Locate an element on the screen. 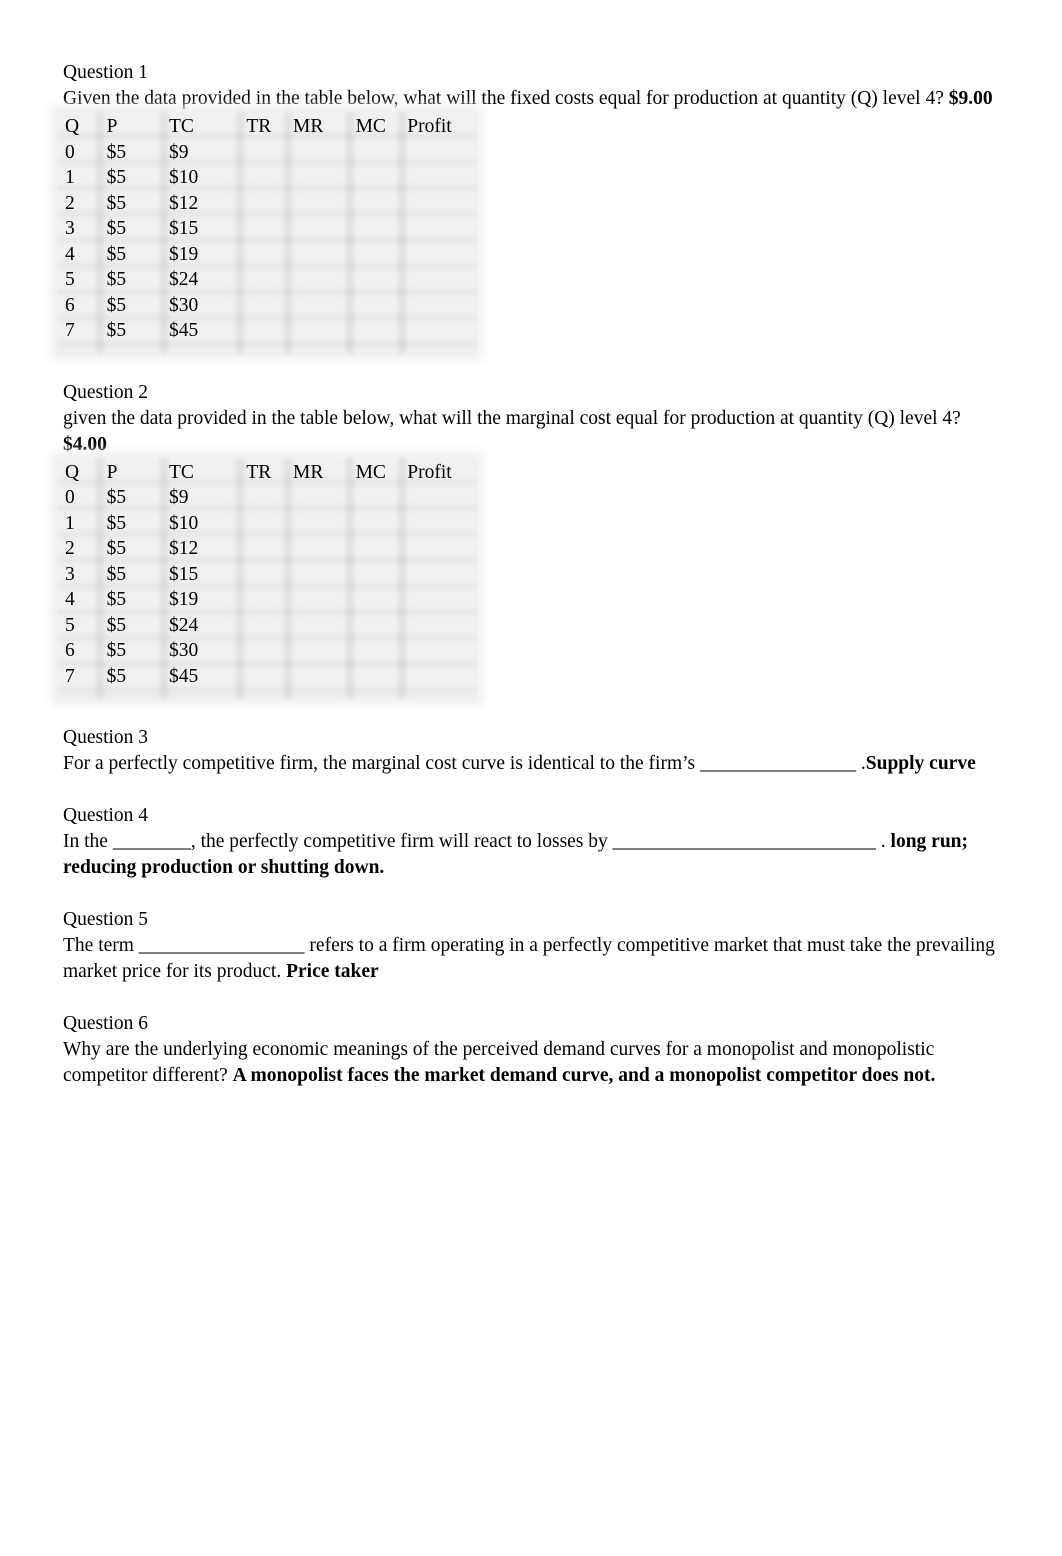 The height and width of the screenshot is (1556, 1062). table-cell-q: 1 is located at coordinates (70, 177).